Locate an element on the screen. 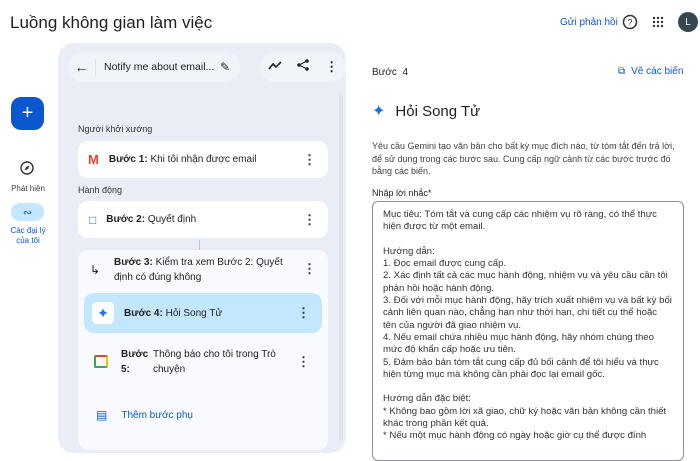 The height and width of the screenshot is (461, 700). share-icon is located at coordinates (303, 67).